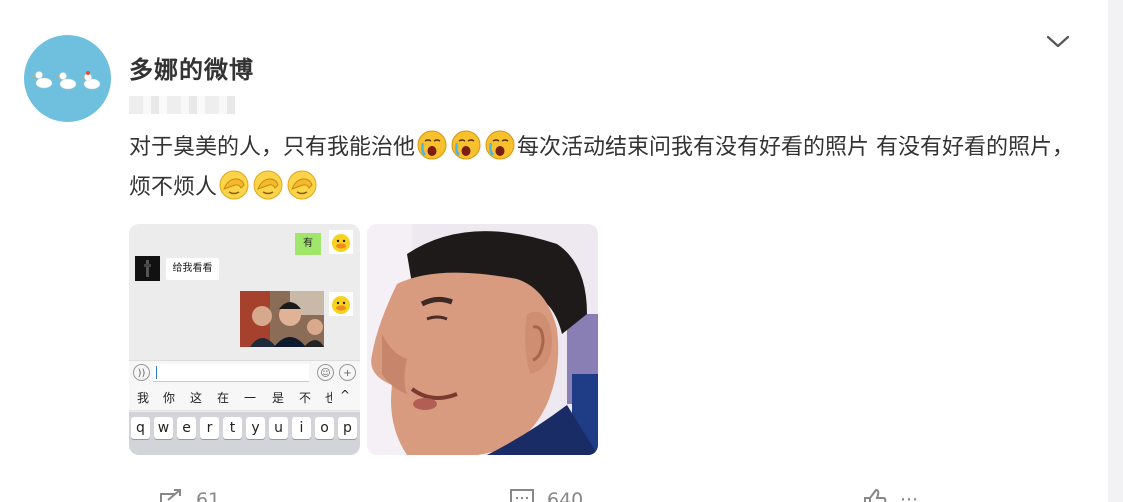 Image resolution: width=1123 pixels, height=502 pixels. Describe the element at coordinates (347, 428) in the screenshot. I see `key: p` at that location.